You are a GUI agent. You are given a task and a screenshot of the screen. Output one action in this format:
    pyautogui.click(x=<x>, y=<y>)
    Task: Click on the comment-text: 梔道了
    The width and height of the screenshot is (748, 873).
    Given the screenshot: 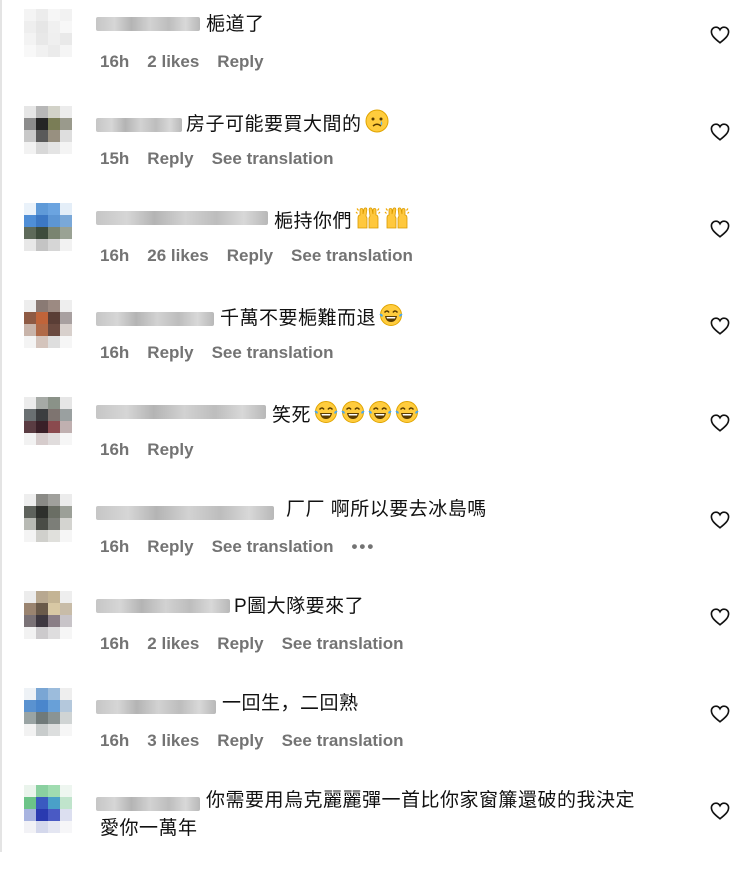 What is the action you would take?
    pyautogui.click(x=235, y=24)
    